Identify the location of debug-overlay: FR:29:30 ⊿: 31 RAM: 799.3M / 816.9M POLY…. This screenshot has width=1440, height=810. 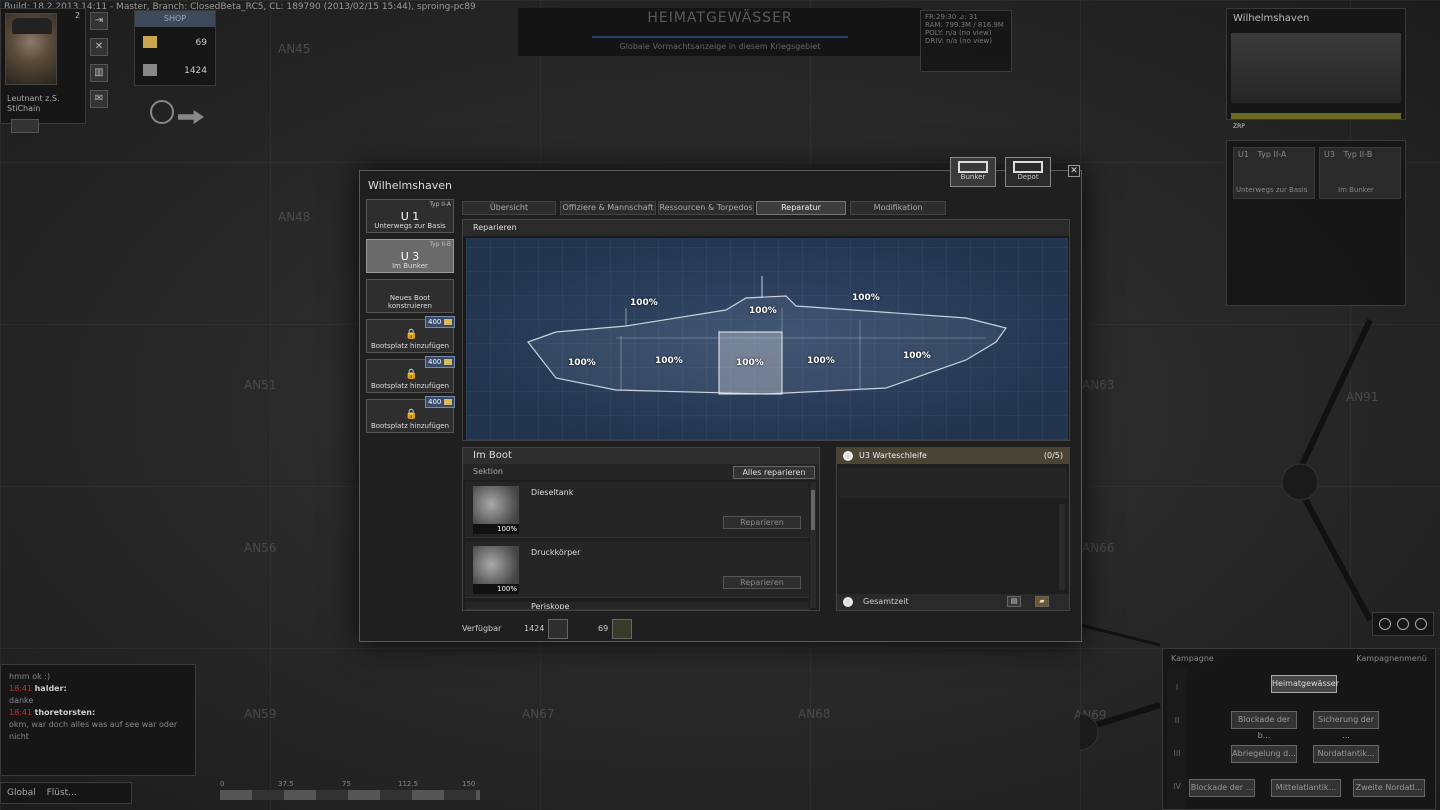
(966, 41).